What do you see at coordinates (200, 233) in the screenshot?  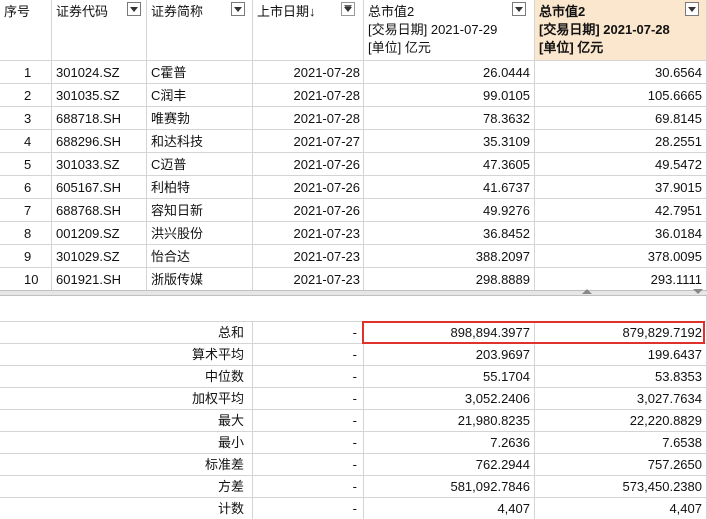 I see `cell-name: 洪兴股份` at bounding box center [200, 233].